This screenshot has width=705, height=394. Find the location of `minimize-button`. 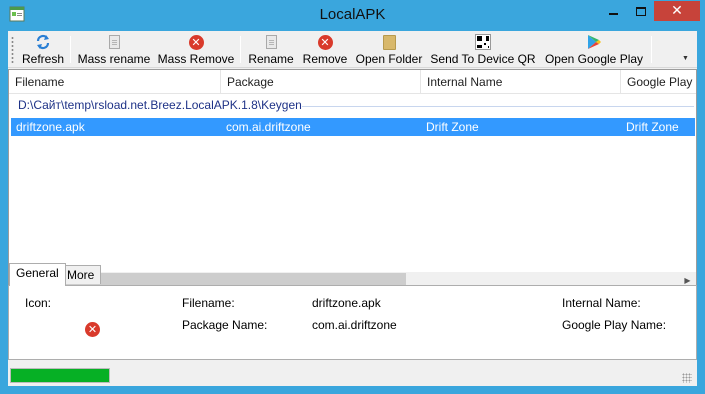

minimize-button is located at coordinates (613, 11).